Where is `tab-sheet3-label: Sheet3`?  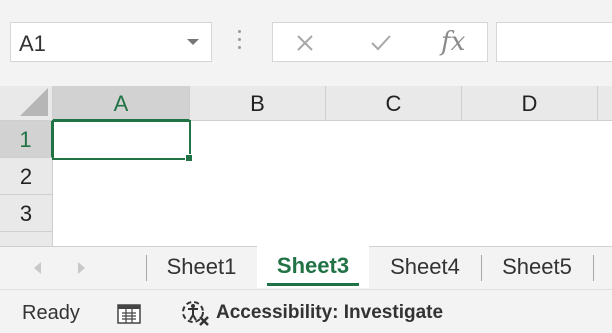
tab-sheet3-label: Sheet3 is located at coordinates (313, 265).